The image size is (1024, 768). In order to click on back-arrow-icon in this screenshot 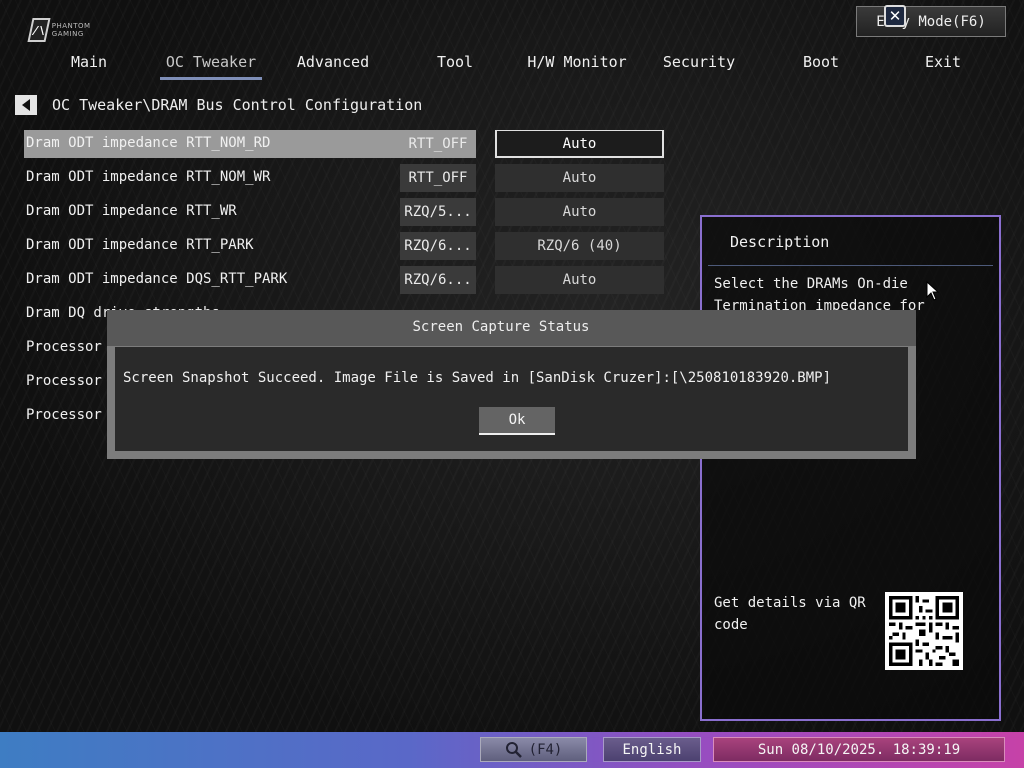, I will do `click(26, 105)`.